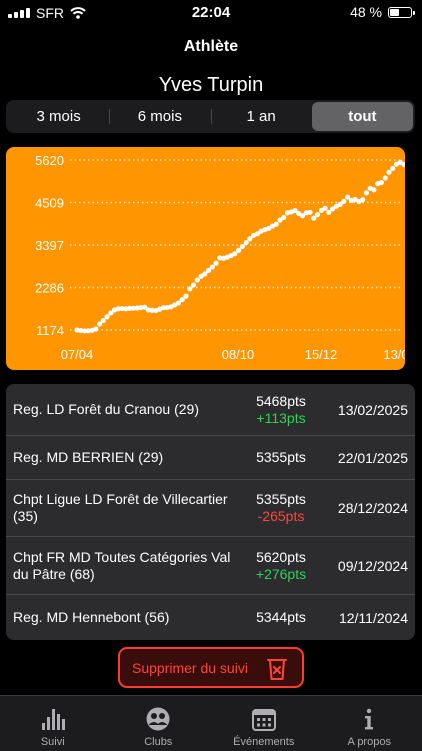  What do you see at coordinates (190, 668) in the screenshot?
I see `unfollow-label: Supprimer du suivi` at bounding box center [190, 668].